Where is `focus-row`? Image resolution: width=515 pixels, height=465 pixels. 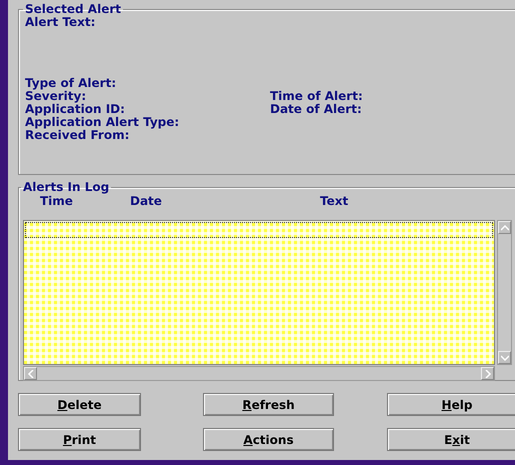
focus-row is located at coordinates (259, 230).